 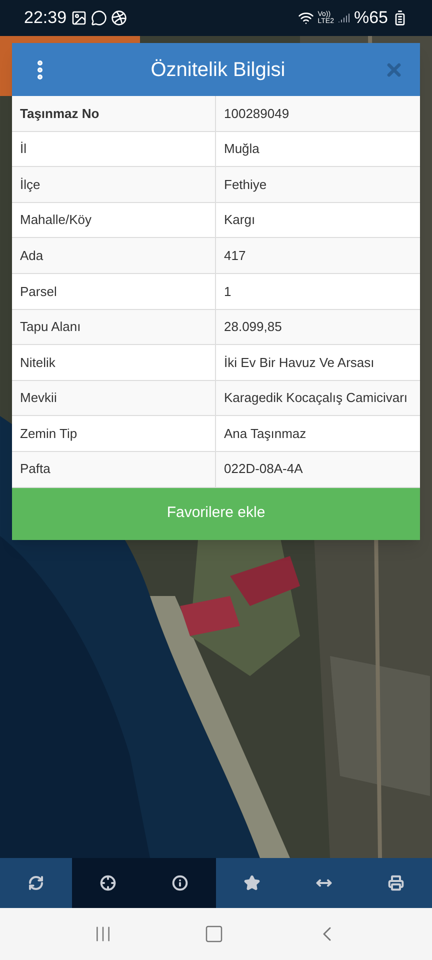 What do you see at coordinates (242, 149) in the screenshot?
I see `attribute-value: Muğla` at bounding box center [242, 149].